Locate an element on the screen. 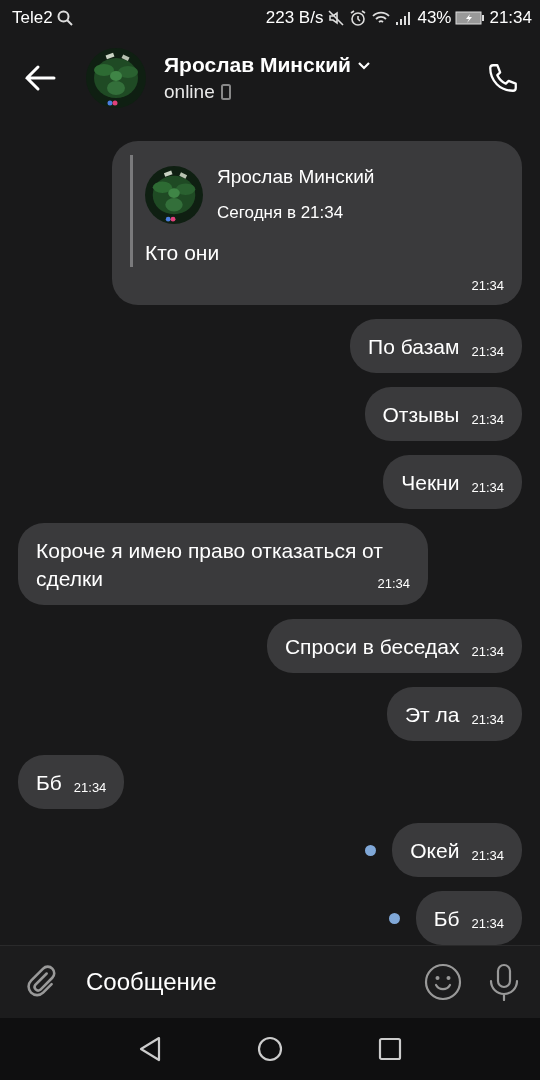 This screenshot has width=540, height=1080. attach-button is located at coordinates (41, 982).